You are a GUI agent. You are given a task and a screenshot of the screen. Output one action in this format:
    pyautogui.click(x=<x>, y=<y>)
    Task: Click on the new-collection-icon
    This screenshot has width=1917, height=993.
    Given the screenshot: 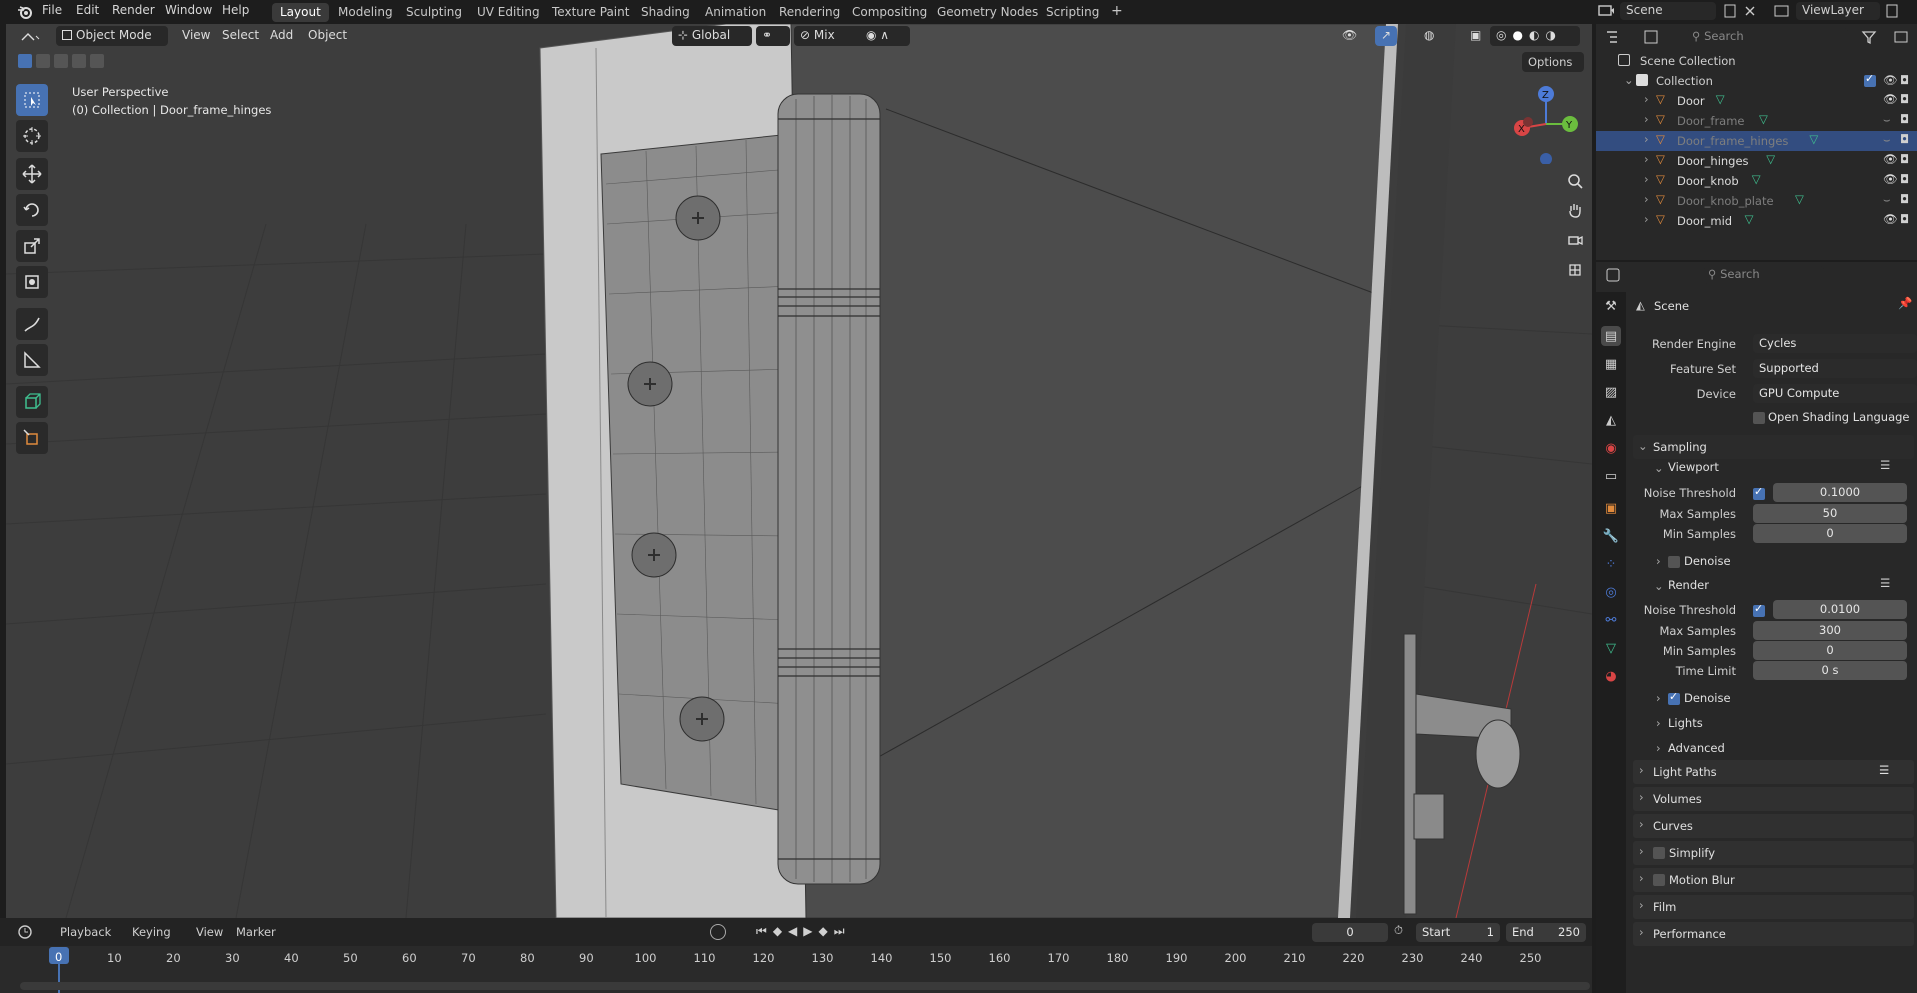 What is the action you would take?
    pyautogui.click(x=1902, y=37)
    